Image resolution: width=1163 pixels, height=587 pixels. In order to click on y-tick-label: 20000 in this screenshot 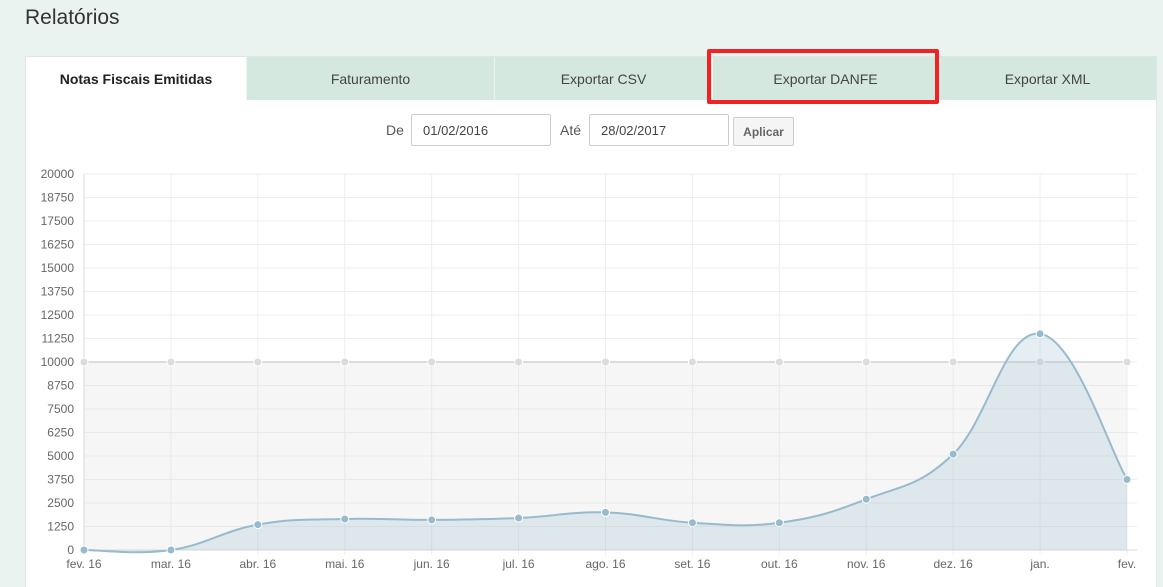, I will do `click(58, 174)`.